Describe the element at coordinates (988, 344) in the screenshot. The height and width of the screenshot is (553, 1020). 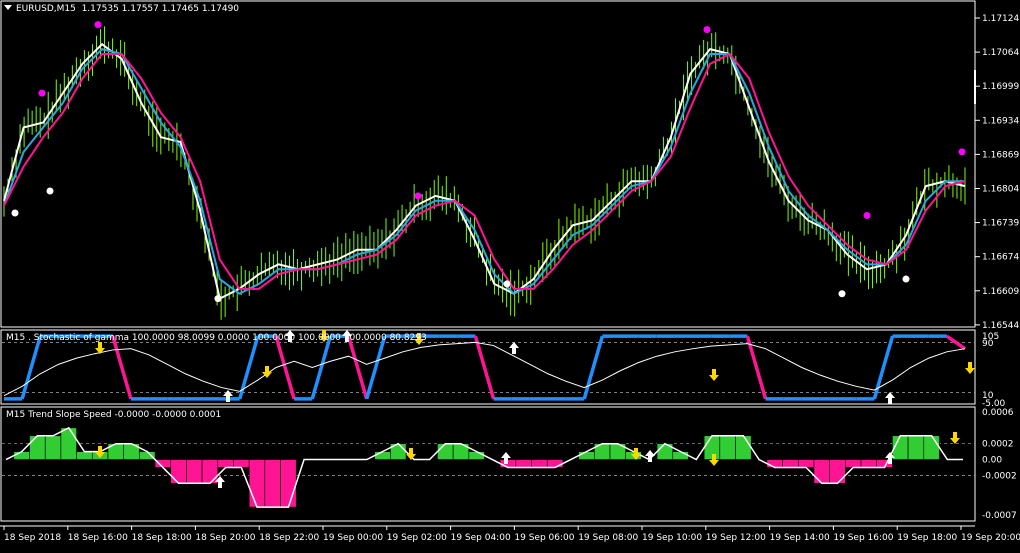
I see `stoch-axis-label: 90` at that location.